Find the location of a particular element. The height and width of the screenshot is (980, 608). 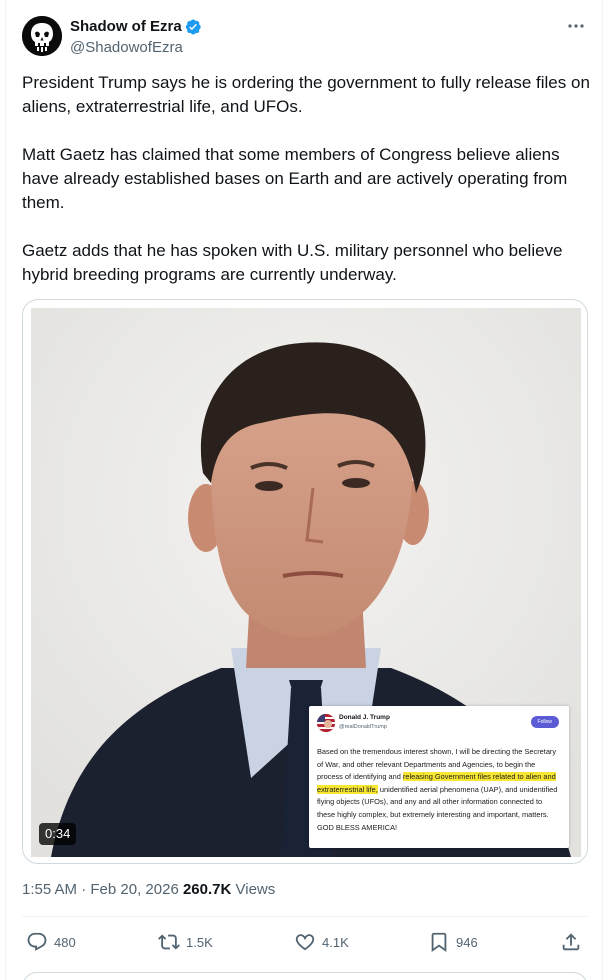

tweet-meta: 1:55 AM · Feb 20, 2026 260.7K Views is located at coordinates (148, 890).